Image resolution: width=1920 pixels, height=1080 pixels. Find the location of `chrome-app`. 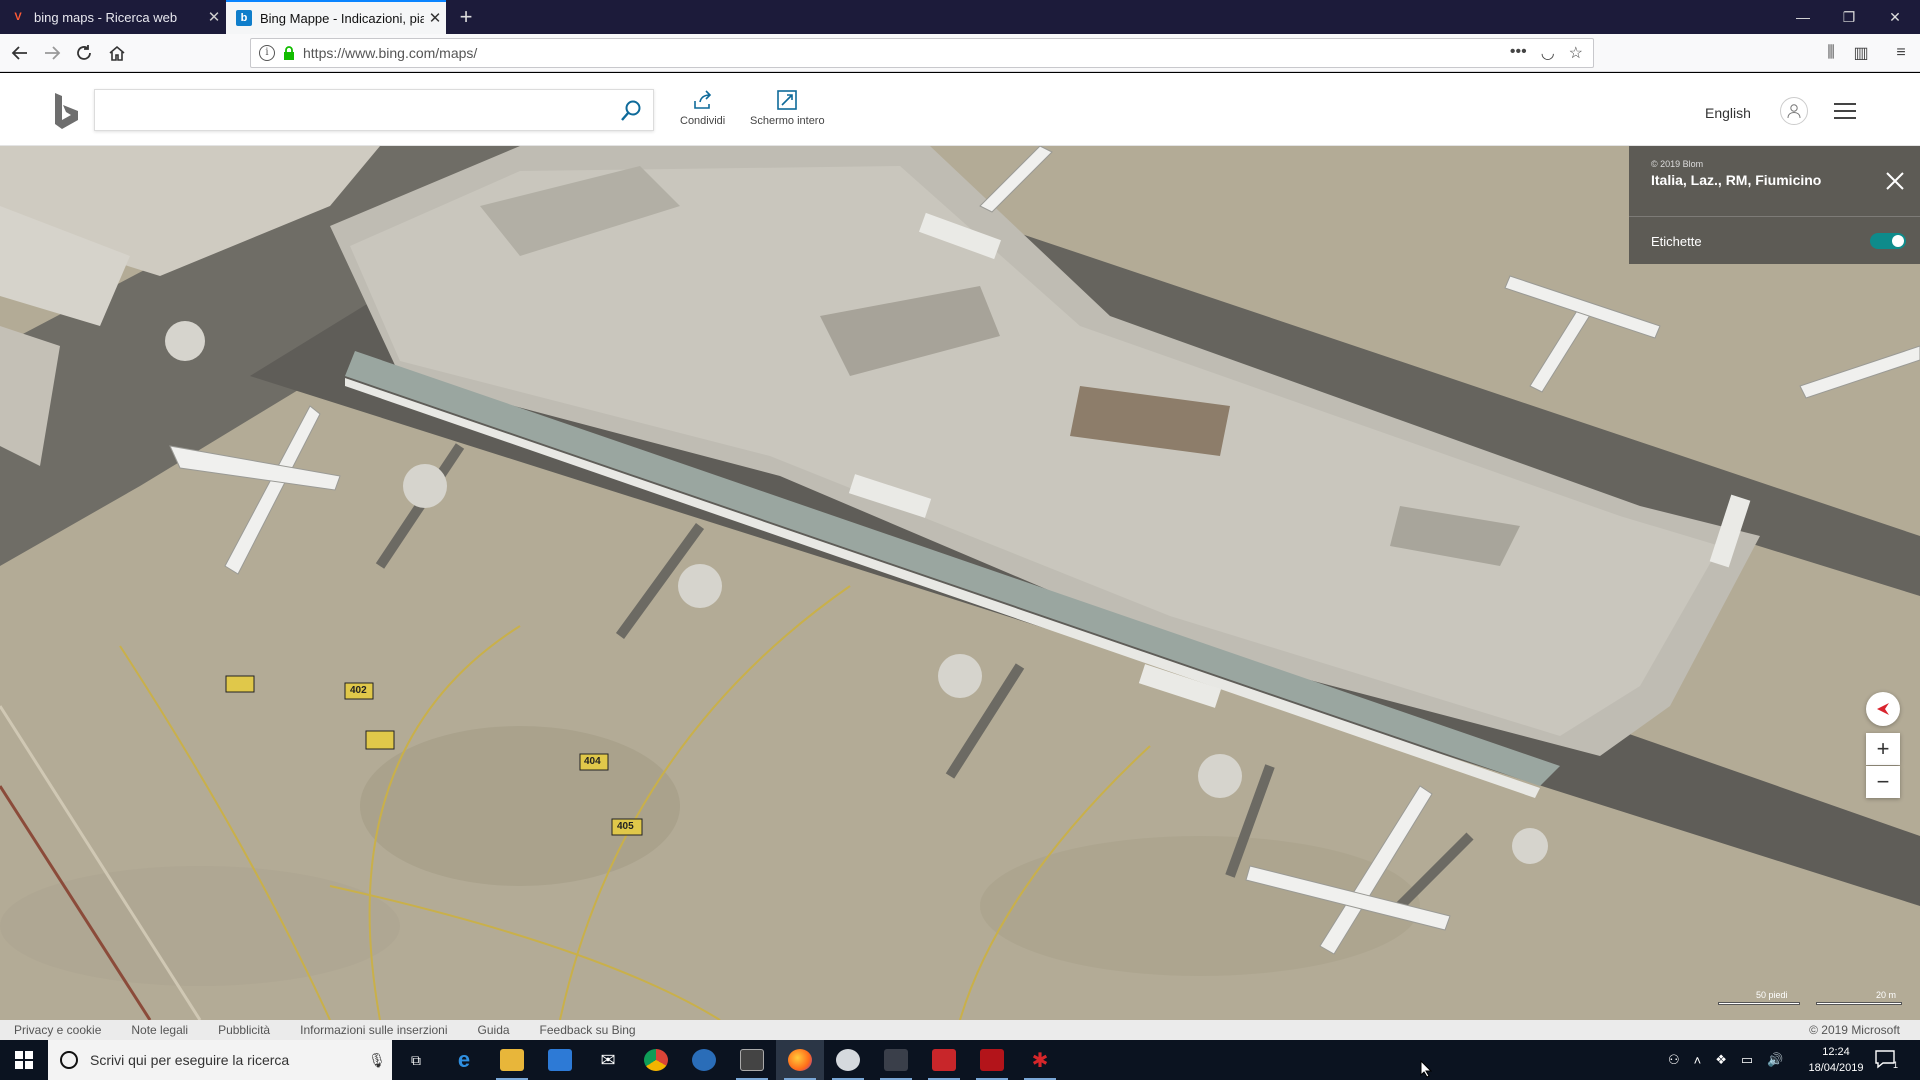

chrome-app is located at coordinates (656, 1060).